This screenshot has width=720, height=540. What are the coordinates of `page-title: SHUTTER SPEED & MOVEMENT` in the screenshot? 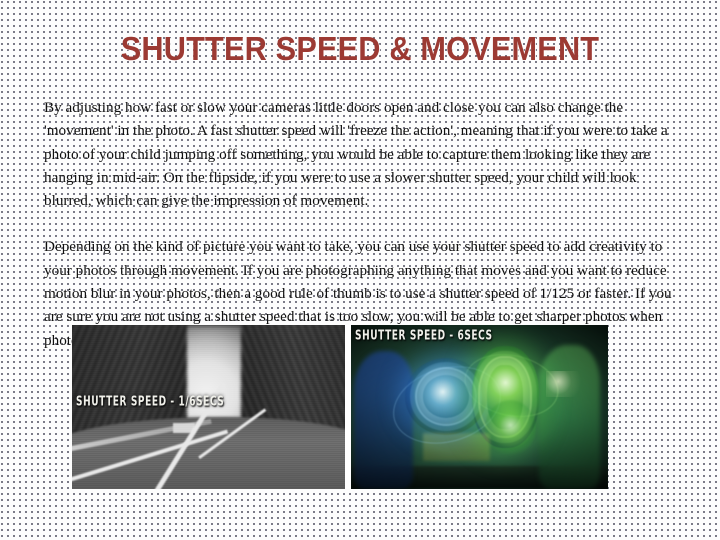 It's located at (360, 48).